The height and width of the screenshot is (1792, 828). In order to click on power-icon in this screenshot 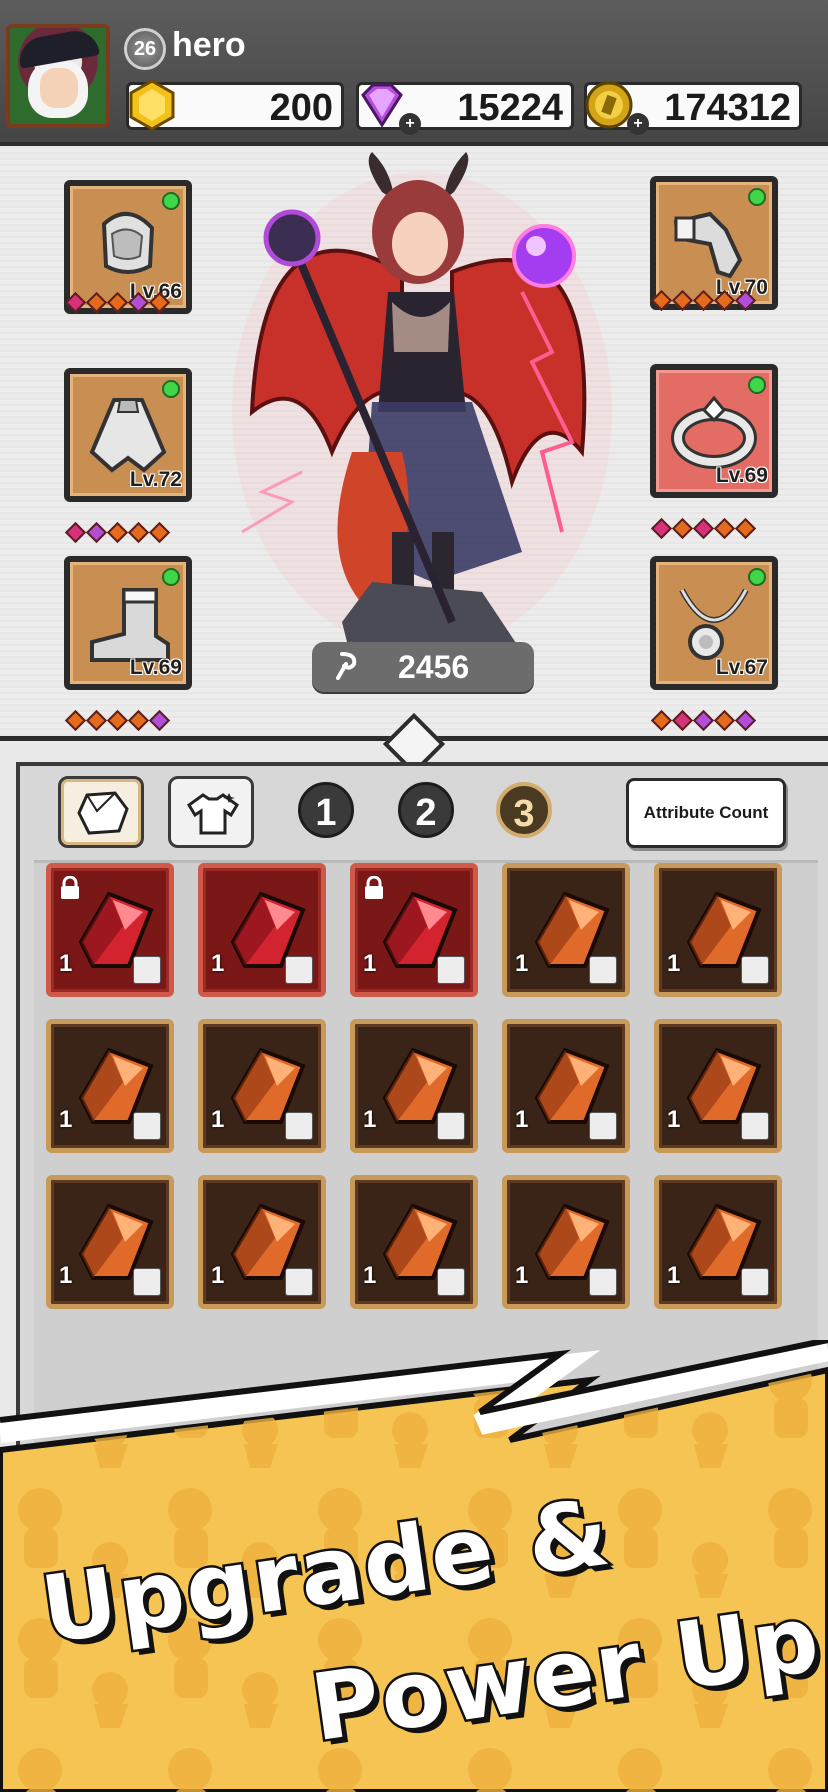, I will do `click(346, 666)`.